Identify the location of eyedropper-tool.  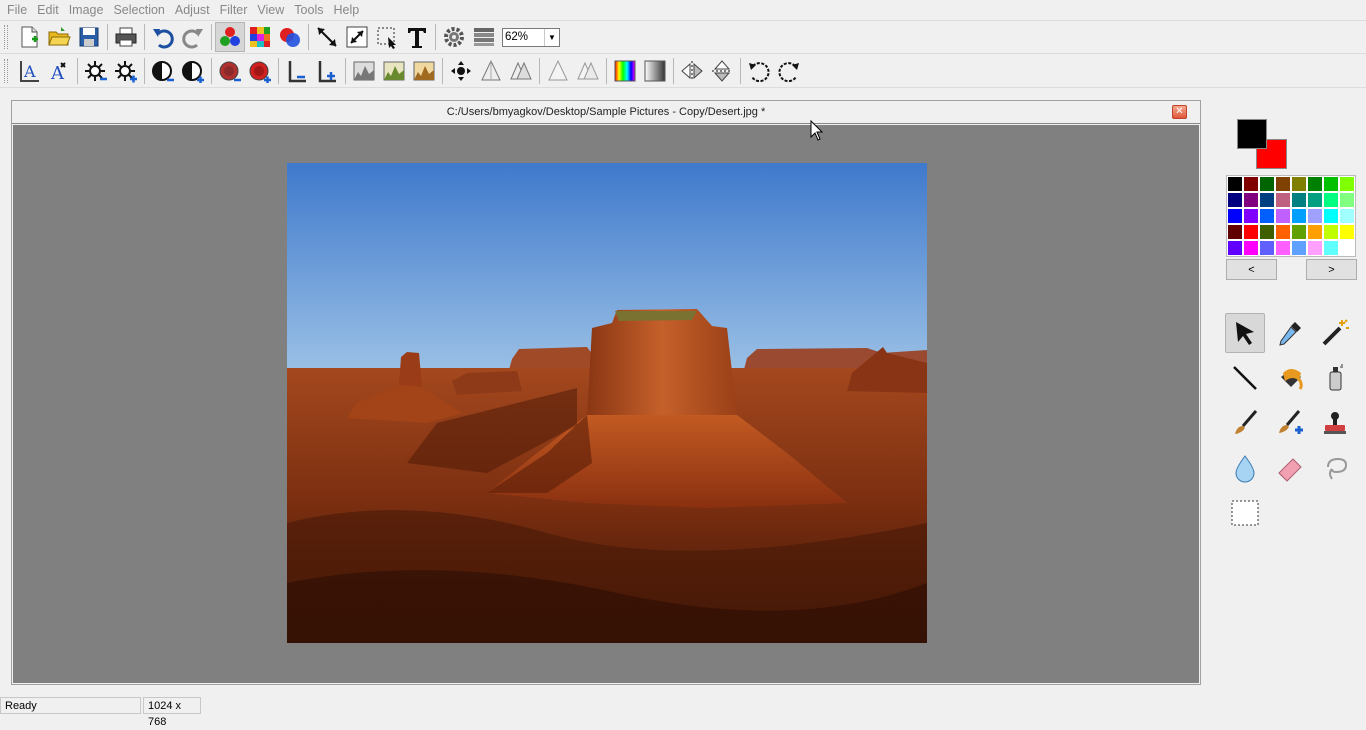
(1290, 333).